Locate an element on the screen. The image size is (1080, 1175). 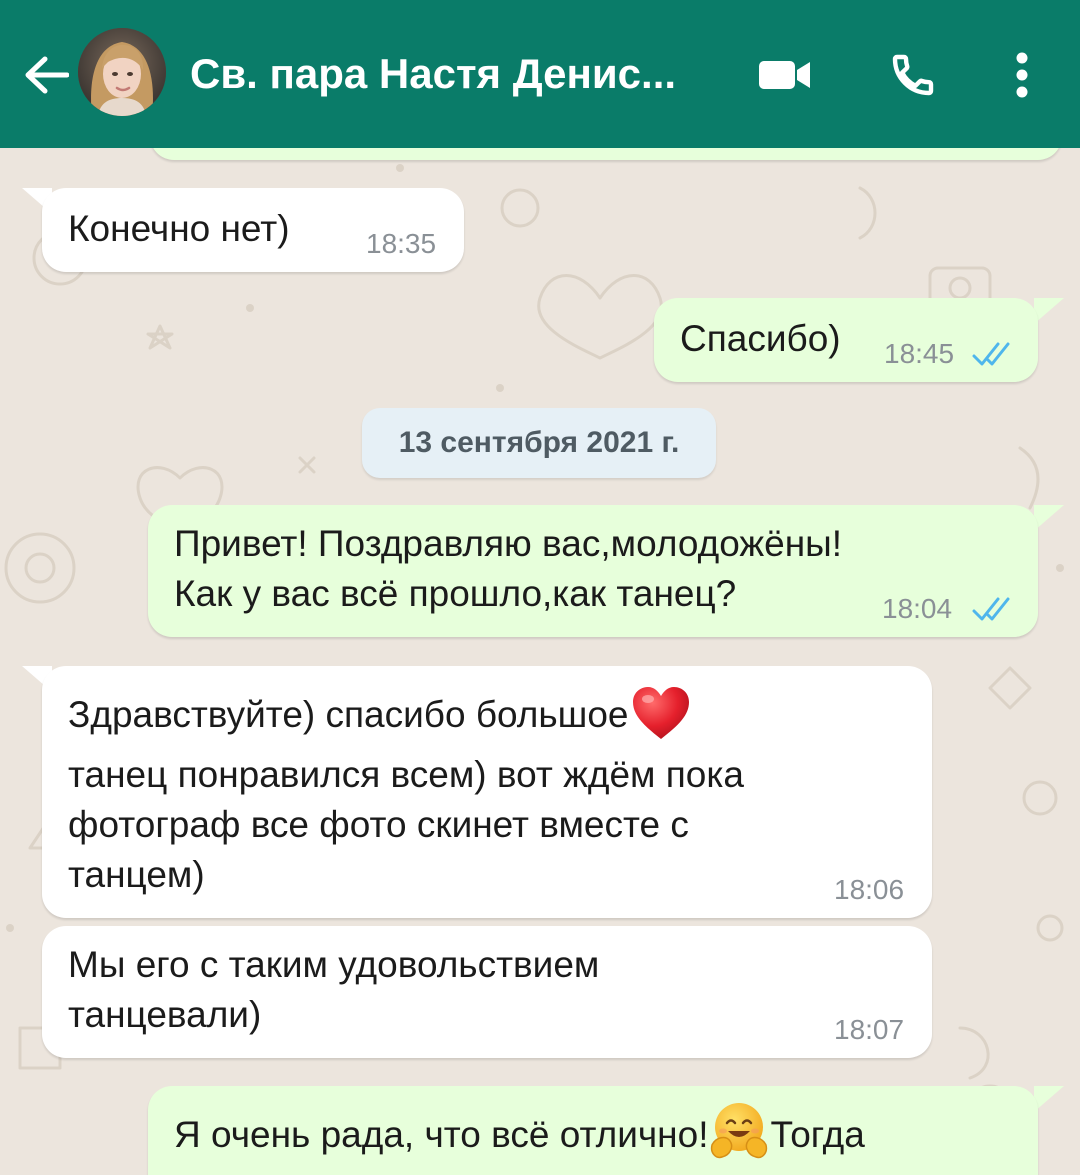
outgoing-message: Я очень рада, что всё отлично! Тогда is located at coordinates (593, 1130).